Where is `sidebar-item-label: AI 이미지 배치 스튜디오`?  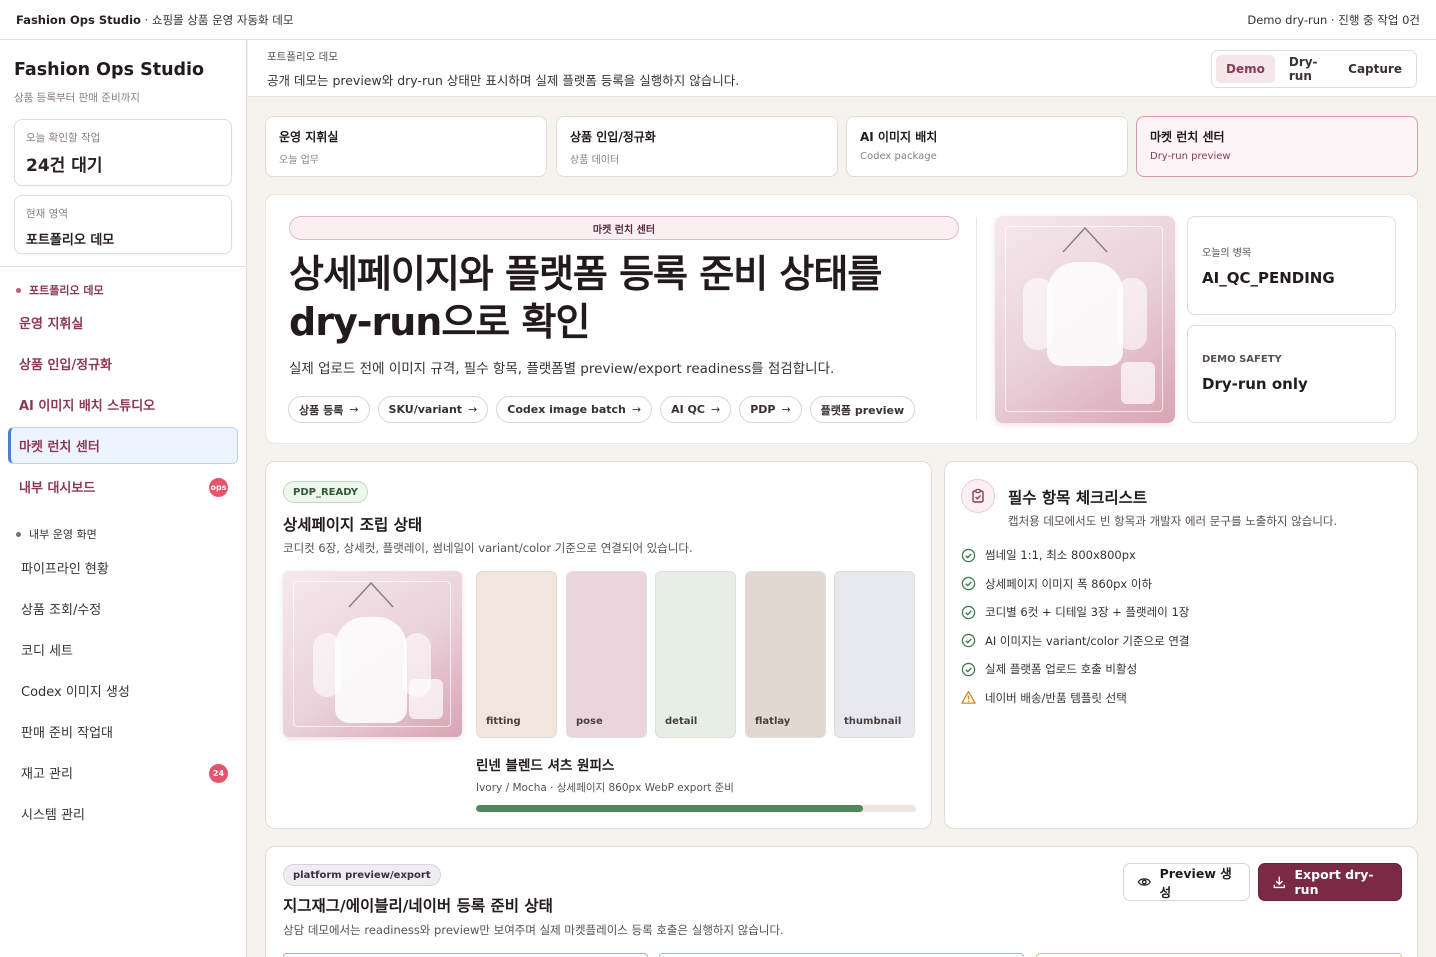 sidebar-item-label: AI 이미지 배치 스튜디오 is located at coordinates (87, 406).